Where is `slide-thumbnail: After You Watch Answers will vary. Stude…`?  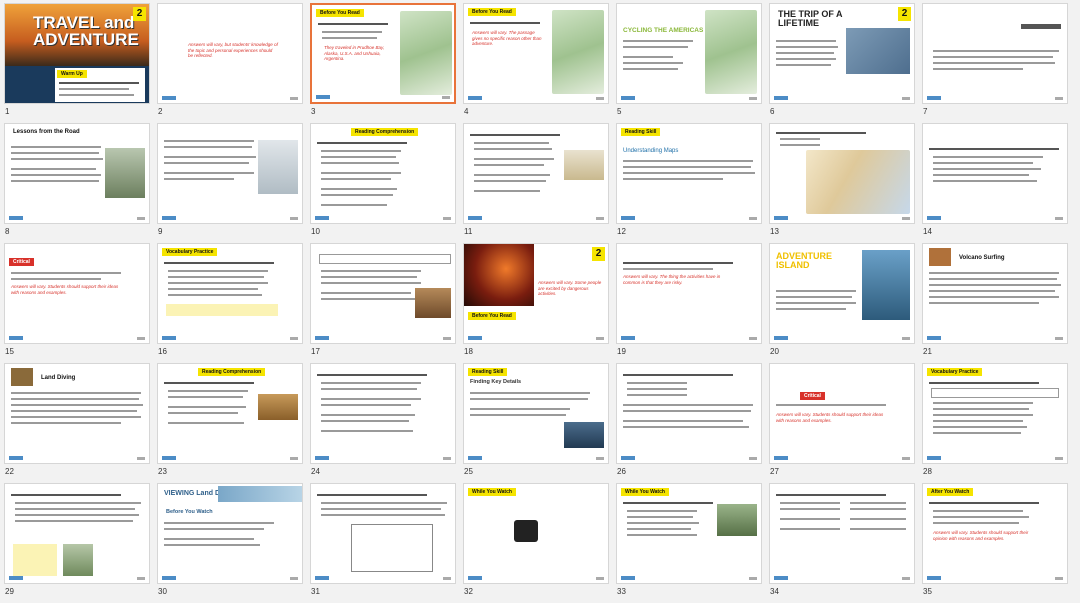
slide-thumbnail: After You Watch Answers will vary. Stude… is located at coordinates (995, 533).